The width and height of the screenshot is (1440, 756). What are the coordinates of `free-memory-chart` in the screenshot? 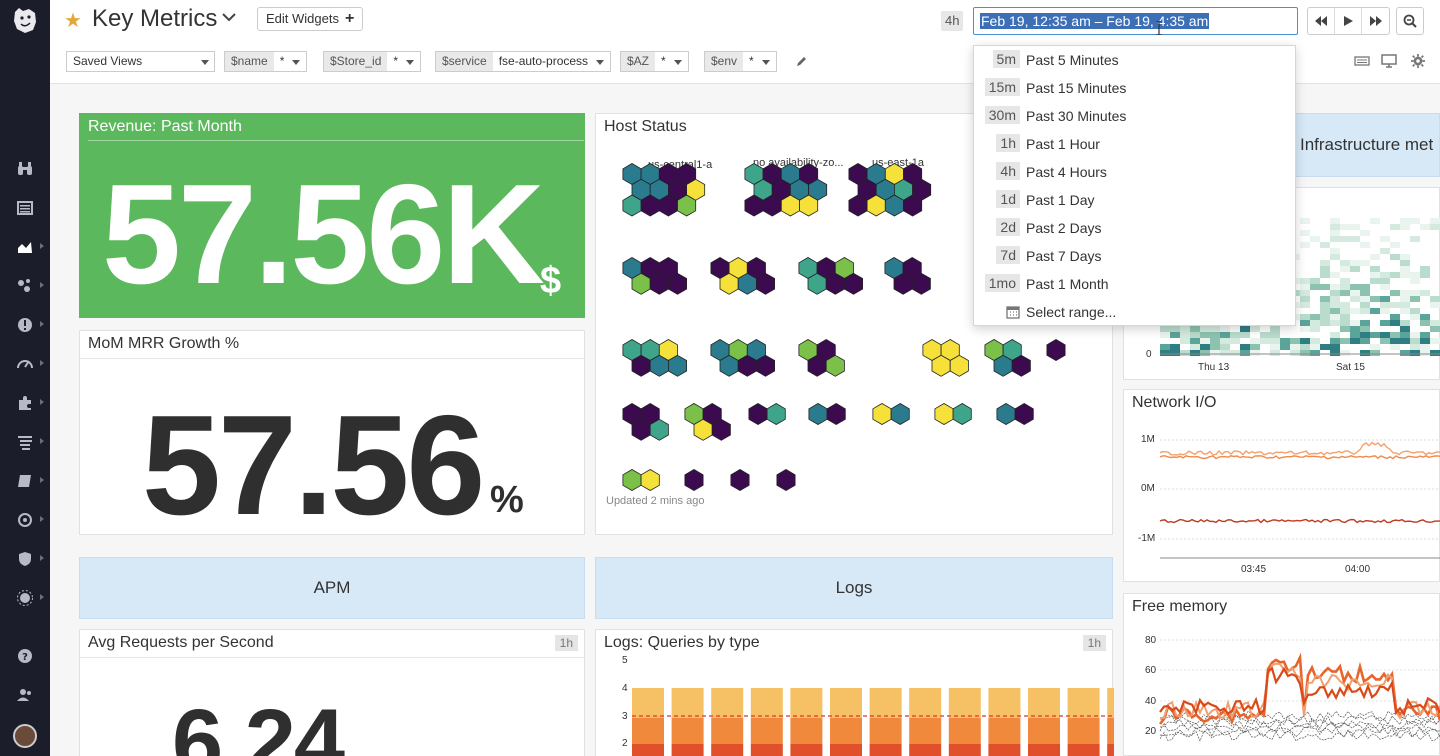 It's located at (1282, 675).